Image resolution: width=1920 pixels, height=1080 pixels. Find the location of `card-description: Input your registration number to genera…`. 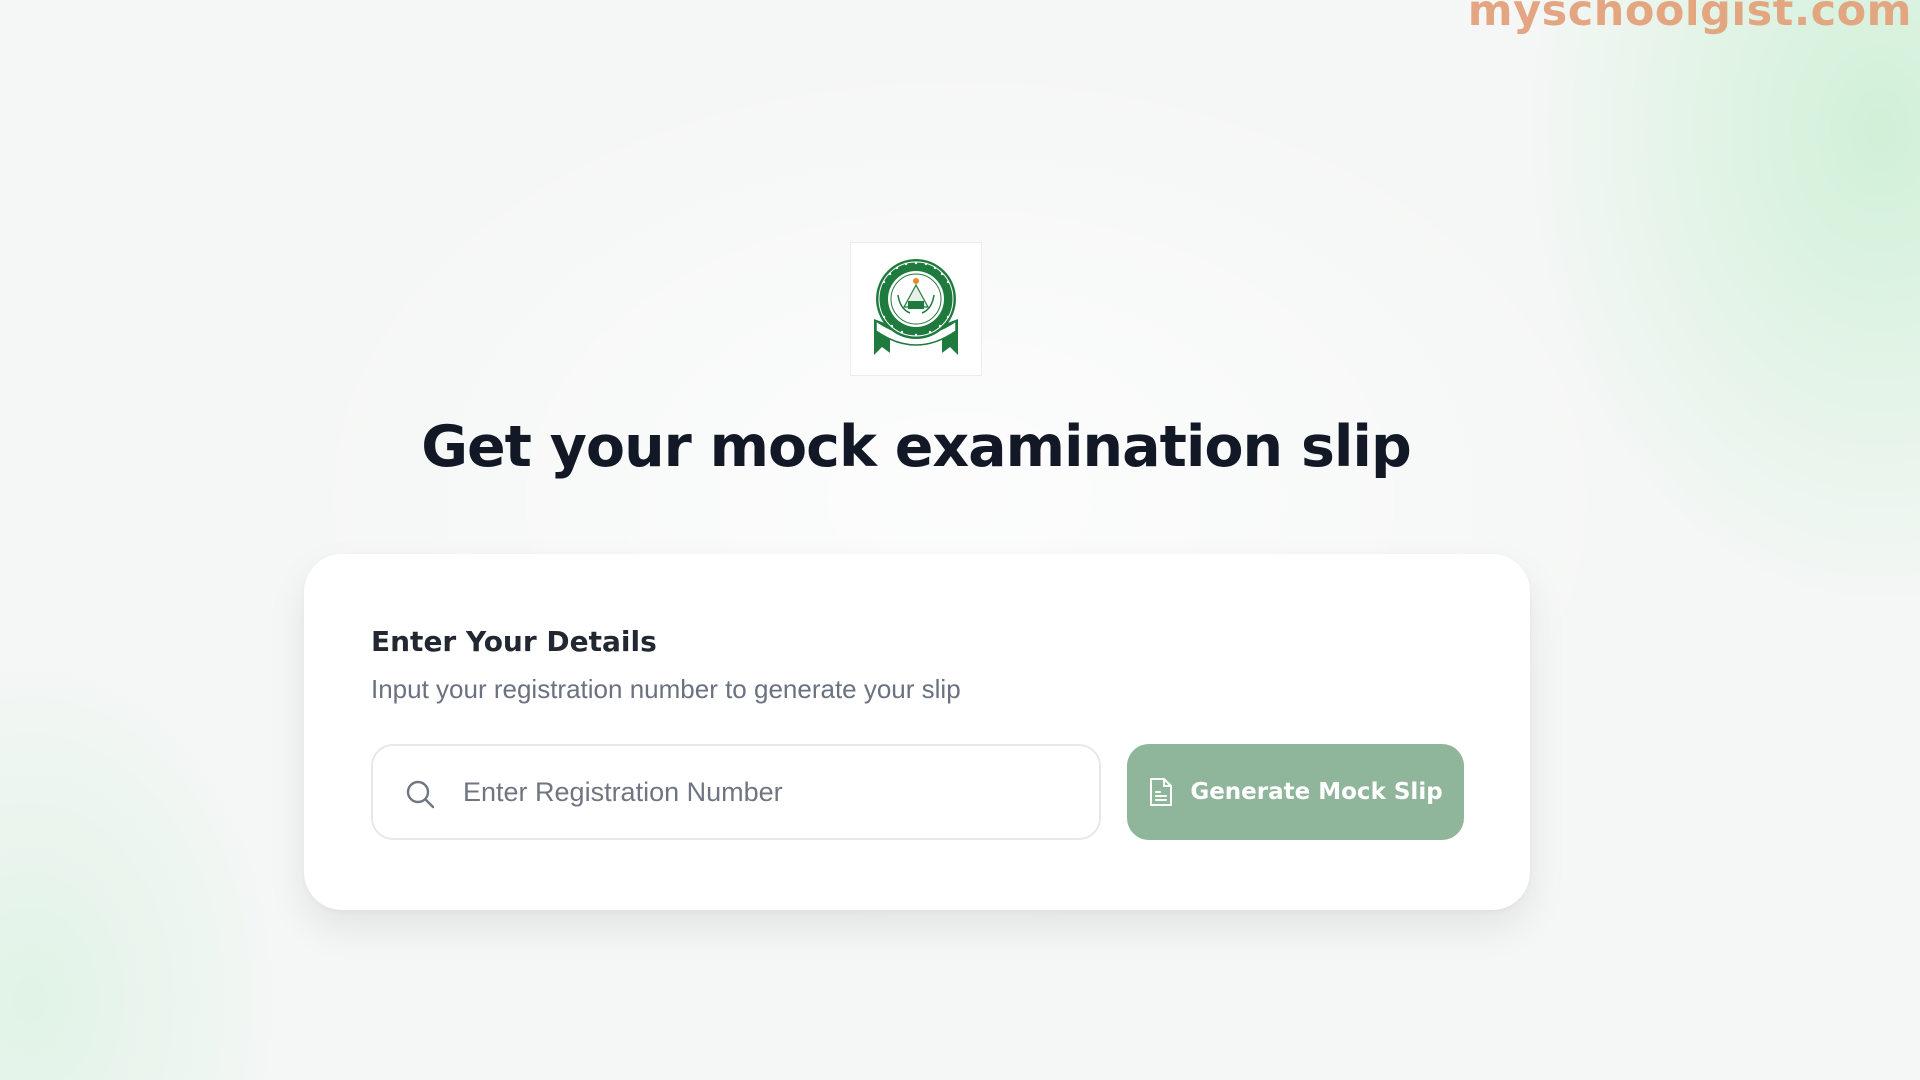

card-description: Input your registration number to genera… is located at coordinates (666, 689).